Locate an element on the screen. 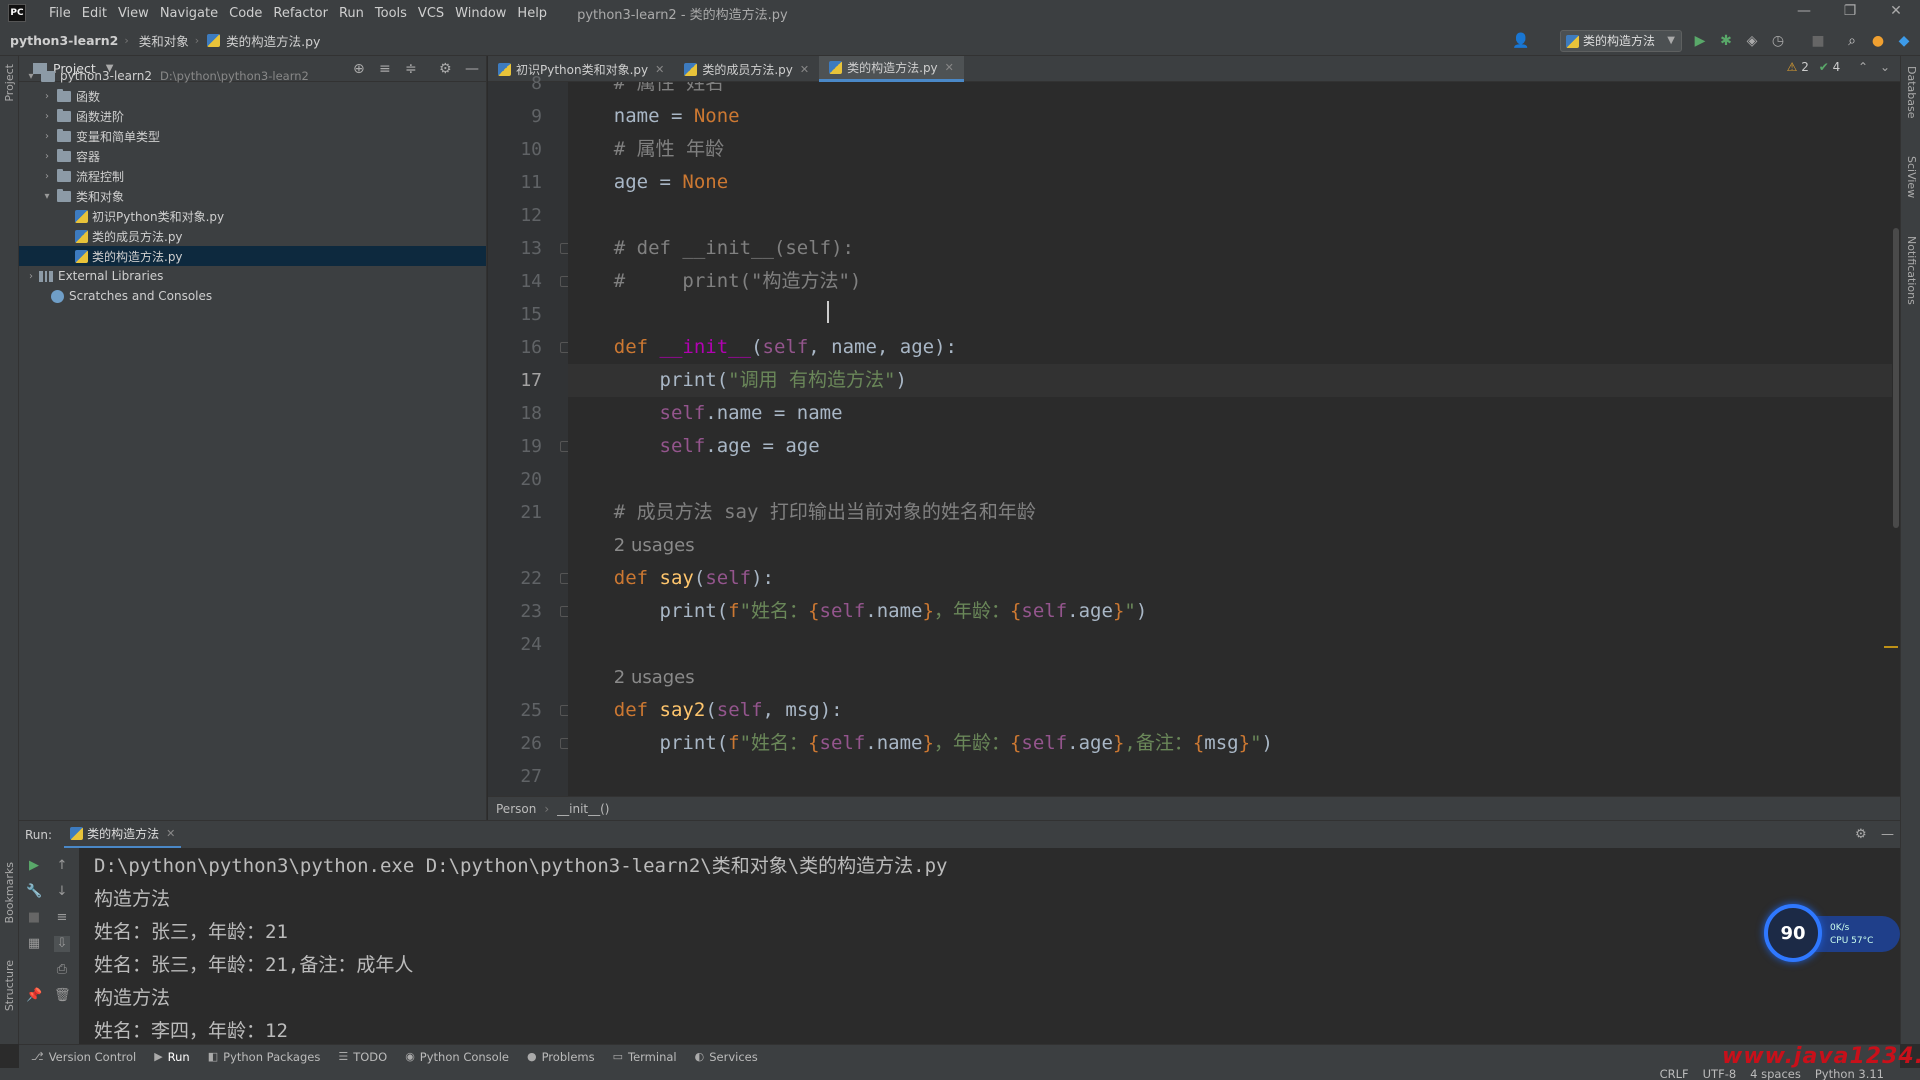  breadcrumb-project: python3-learn2 is located at coordinates (64, 40).